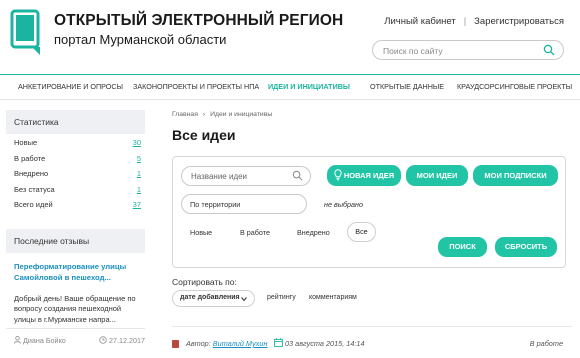 This screenshot has width=580, height=358. I want to click on nav-item-crowdsourcing: КРАУДСОРСИНГОВЫЕ ПРОЕКТЫ, so click(514, 86).